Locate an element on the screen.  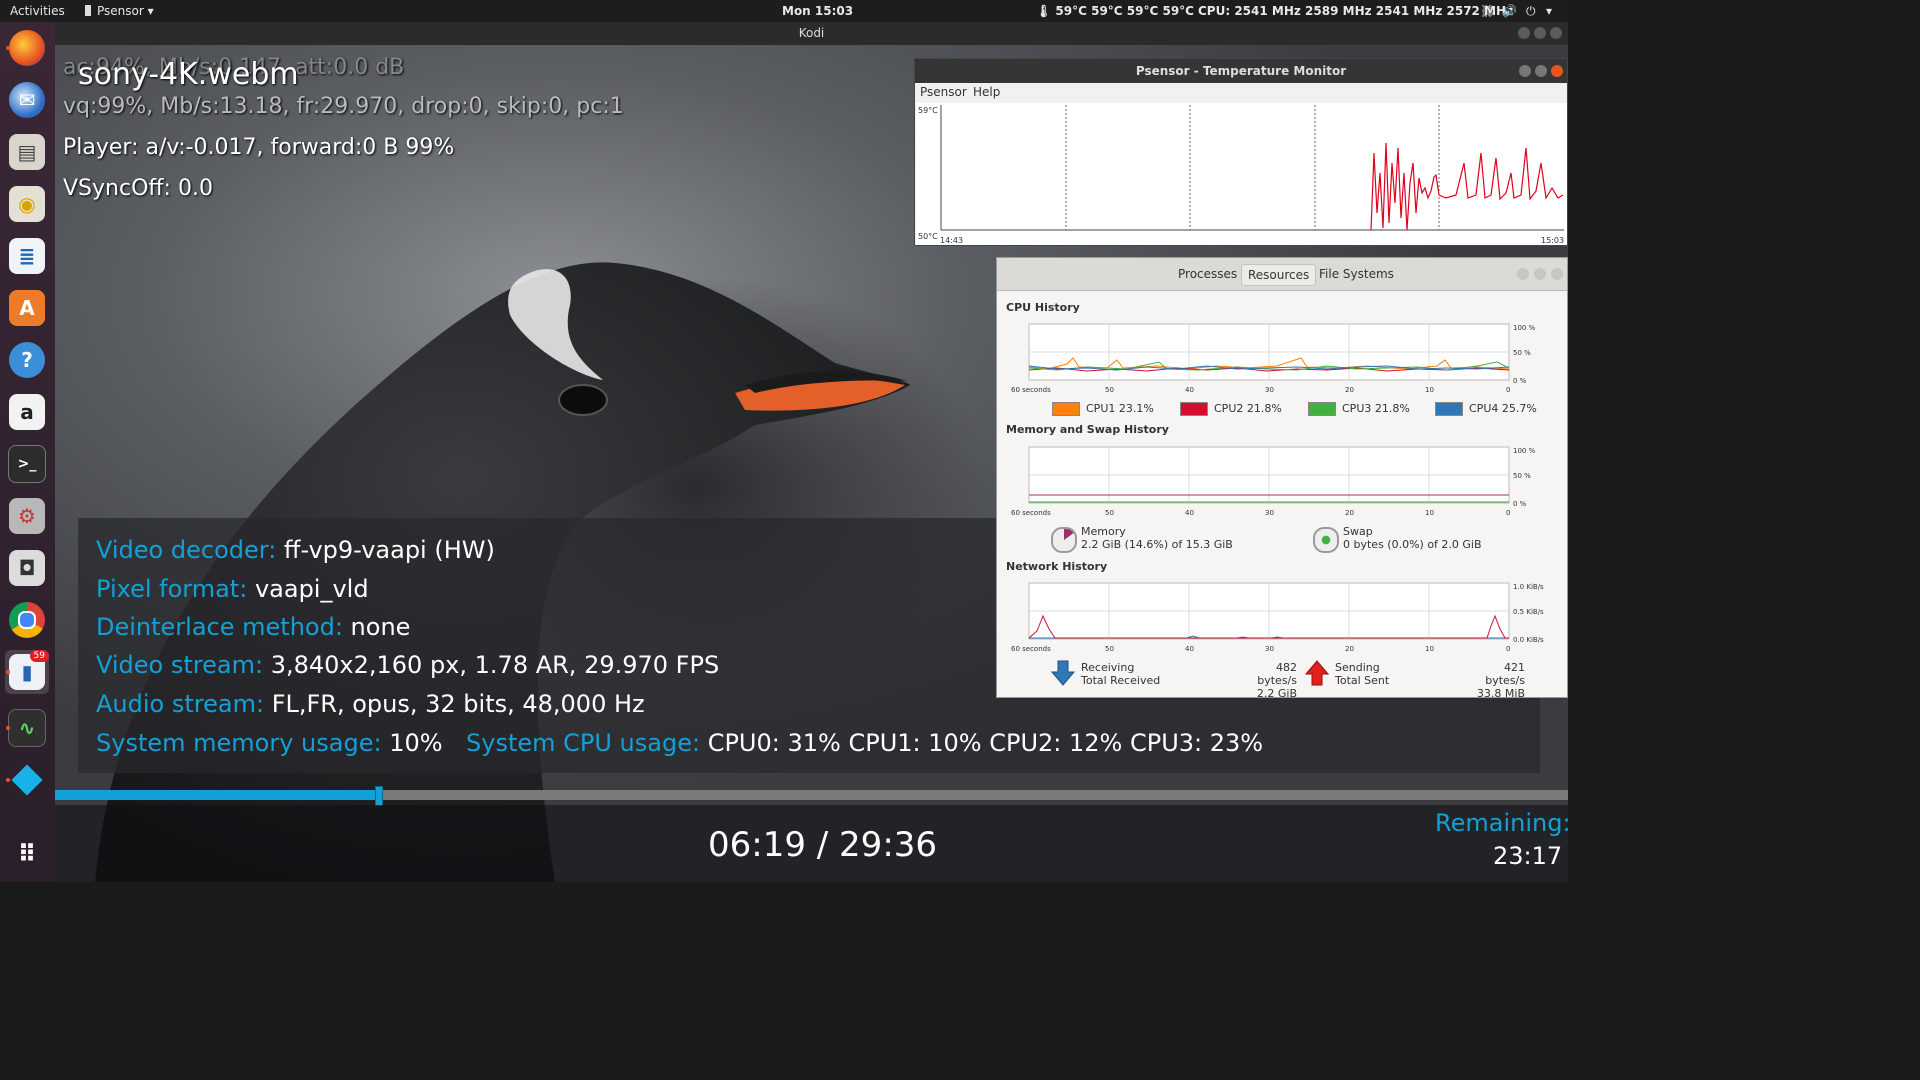
pixel-format-row: Pixel format: vaapi_vld is located at coordinates (232, 589).